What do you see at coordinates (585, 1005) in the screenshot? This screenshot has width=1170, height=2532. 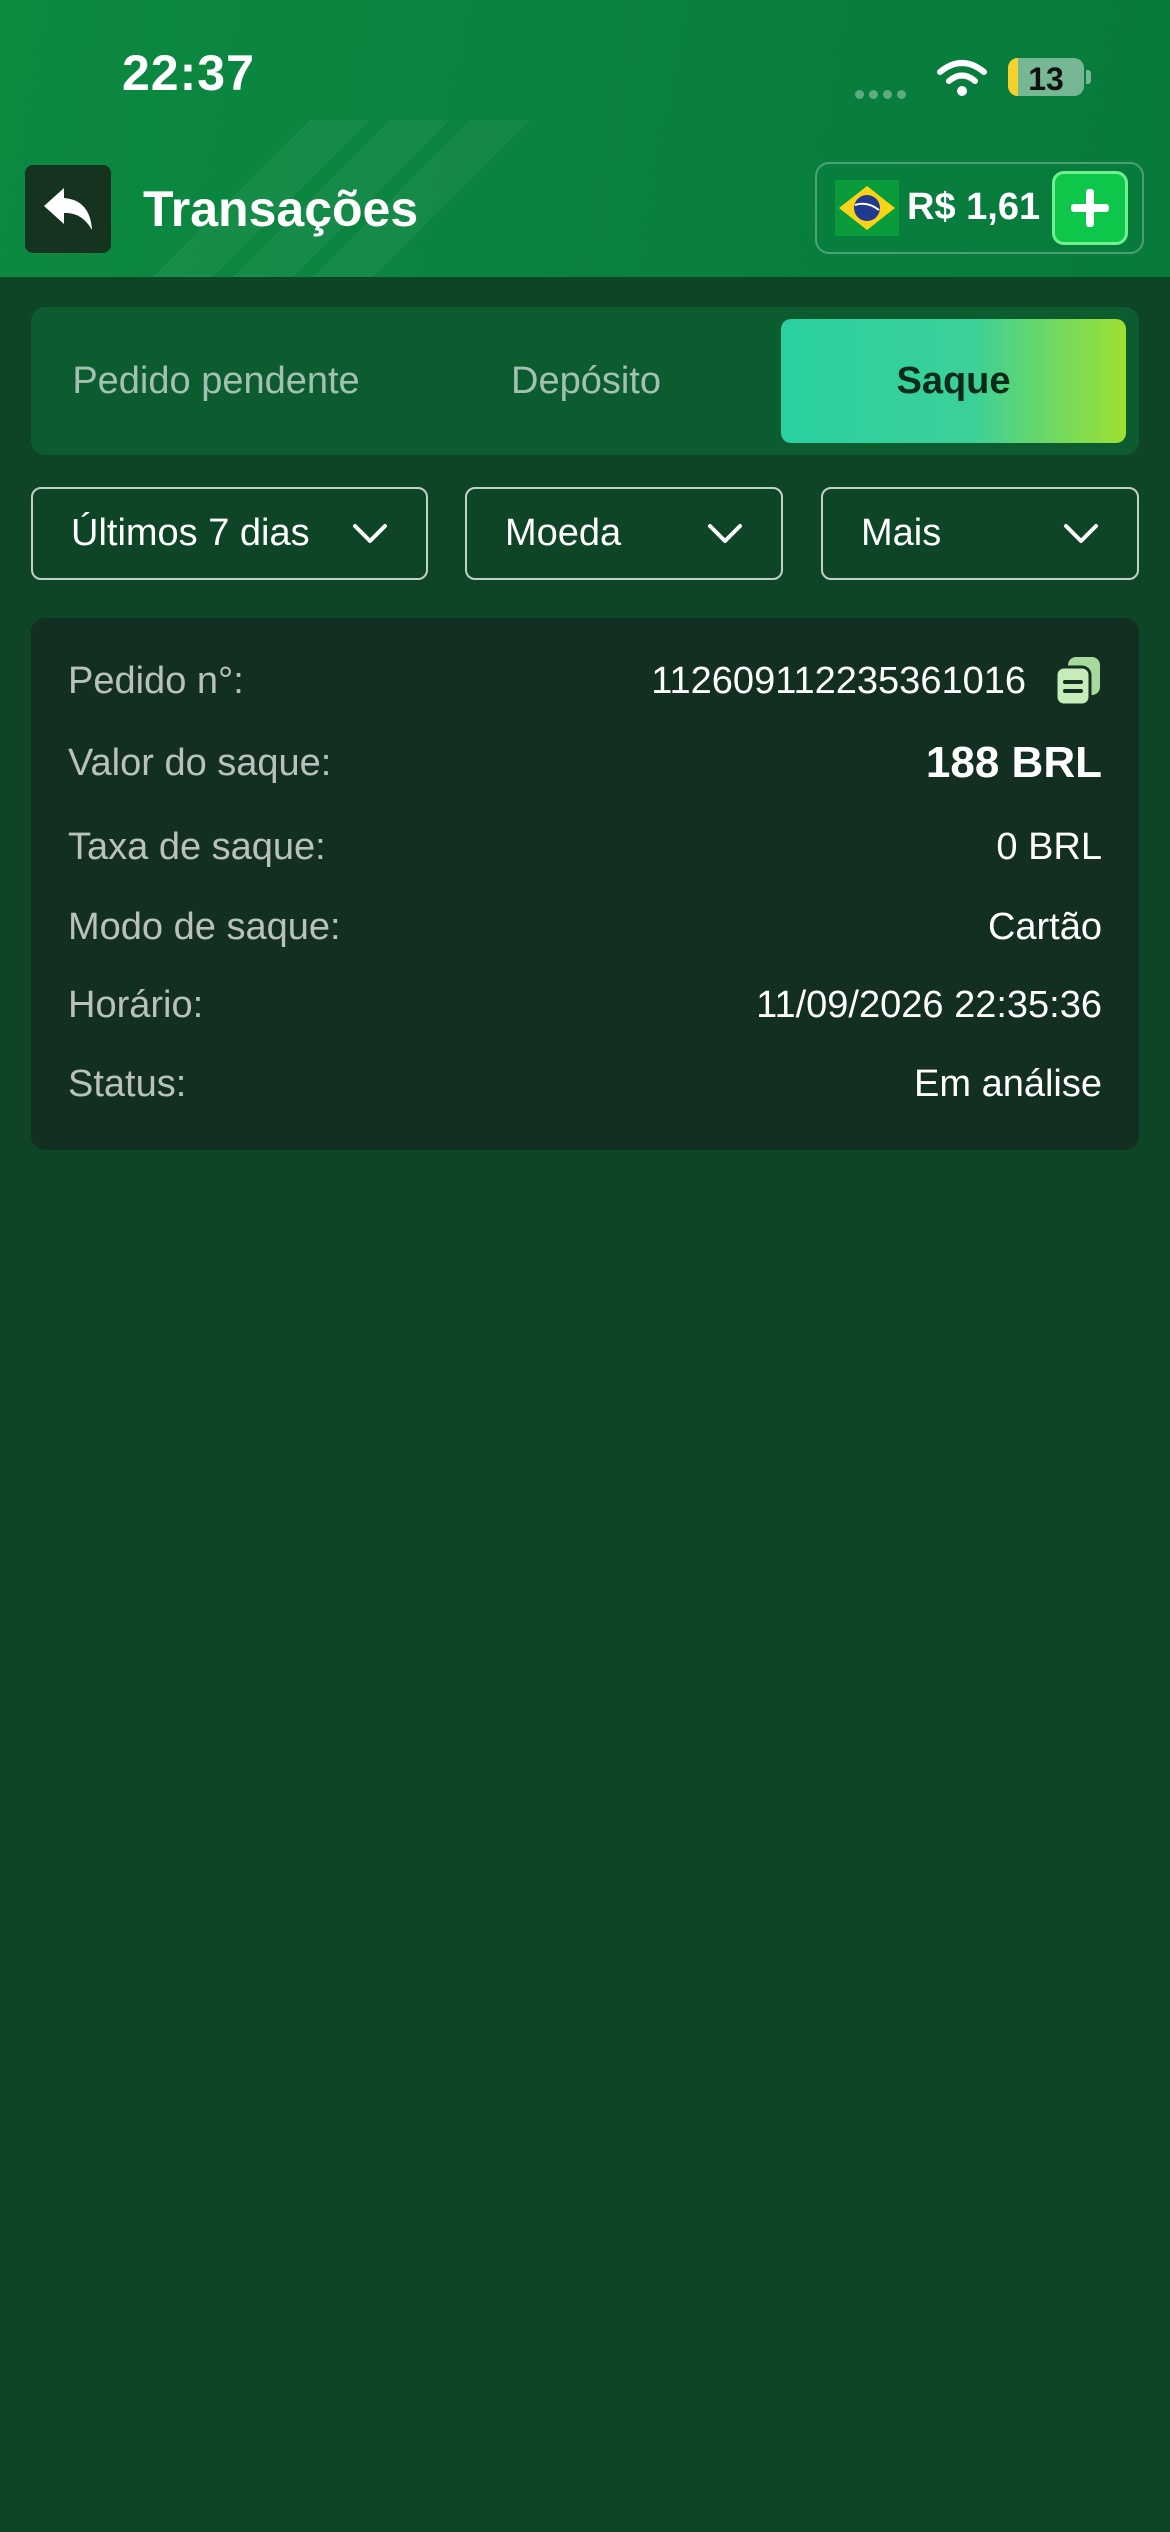 I see `time-row: Horário: 11/09/2026 22:35:36` at bounding box center [585, 1005].